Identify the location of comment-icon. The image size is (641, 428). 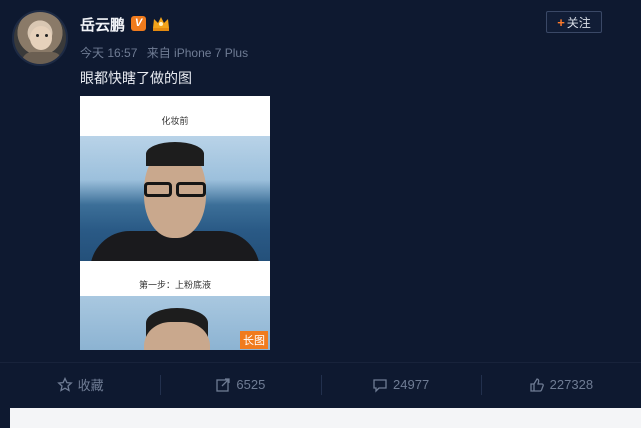
(380, 385).